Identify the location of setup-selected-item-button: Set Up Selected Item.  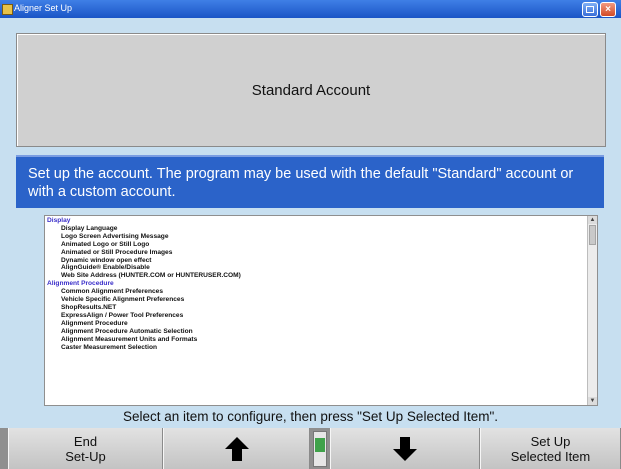
(550, 448).